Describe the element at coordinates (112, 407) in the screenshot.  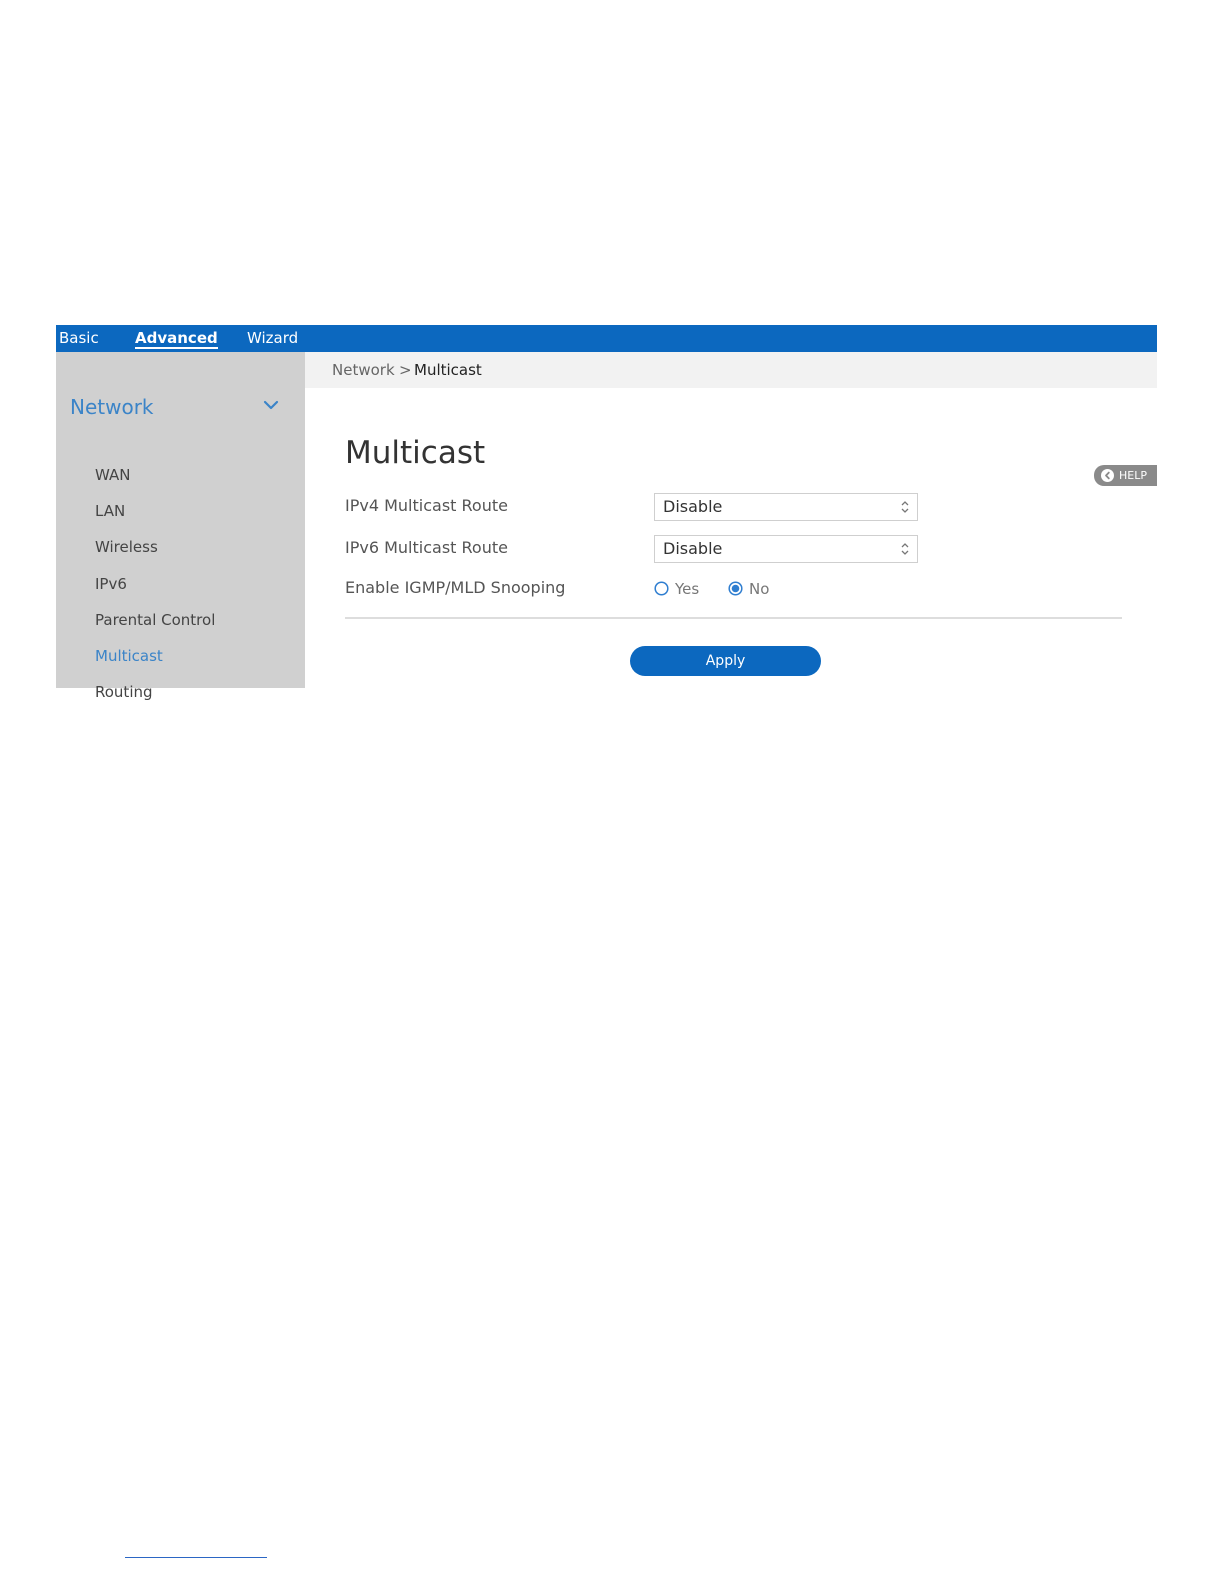
I see `sidebar-section-label: Network` at that location.